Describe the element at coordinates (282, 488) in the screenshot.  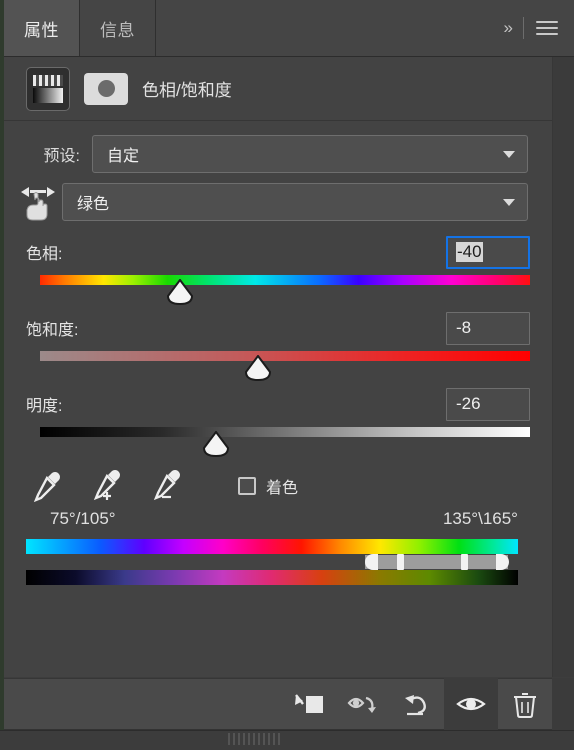
I see `colorize-label: 着色` at that location.